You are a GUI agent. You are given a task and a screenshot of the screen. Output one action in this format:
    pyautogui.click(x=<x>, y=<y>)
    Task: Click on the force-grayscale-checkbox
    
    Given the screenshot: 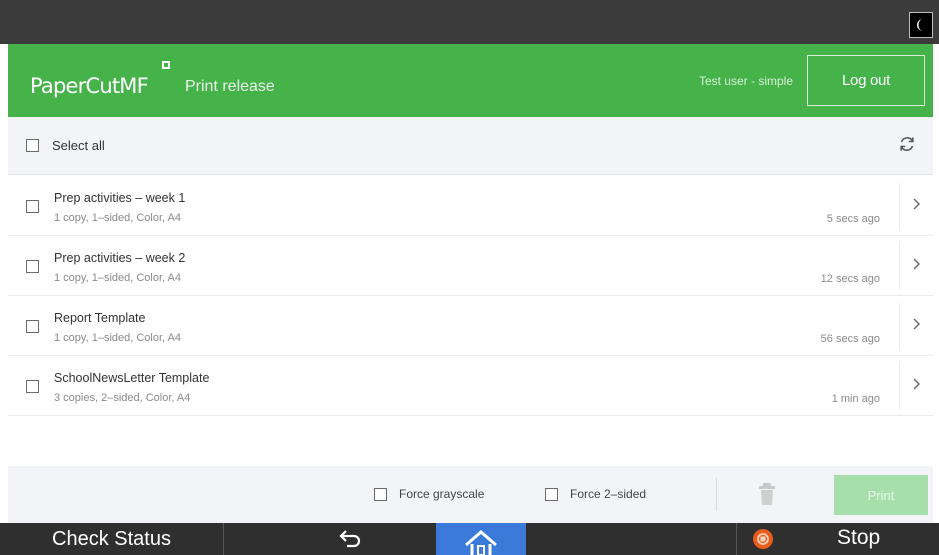 What is the action you would take?
    pyautogui.click(x=380, y=494)
    